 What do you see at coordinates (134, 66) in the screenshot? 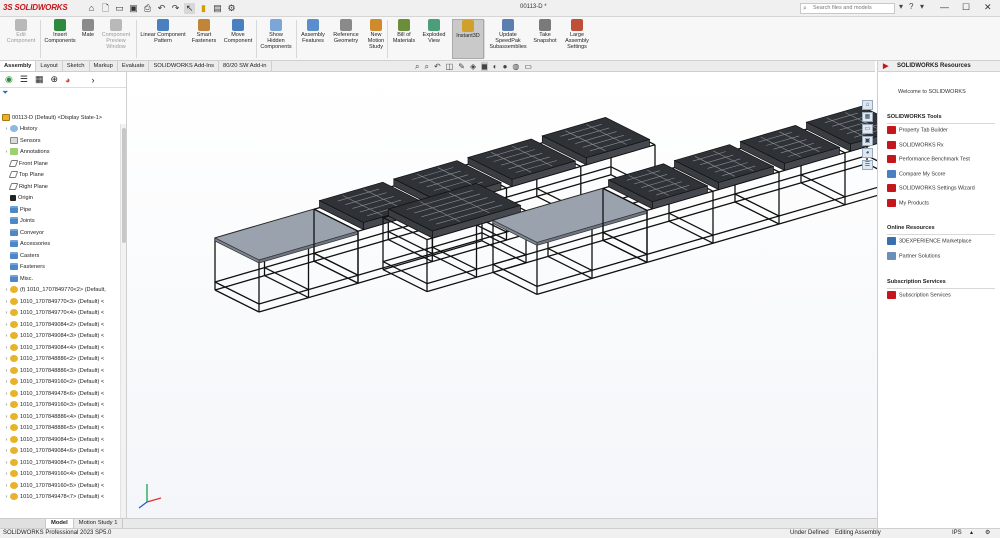
I see `tab-evaluate: Evaluate` at bounding box center [134, 66].